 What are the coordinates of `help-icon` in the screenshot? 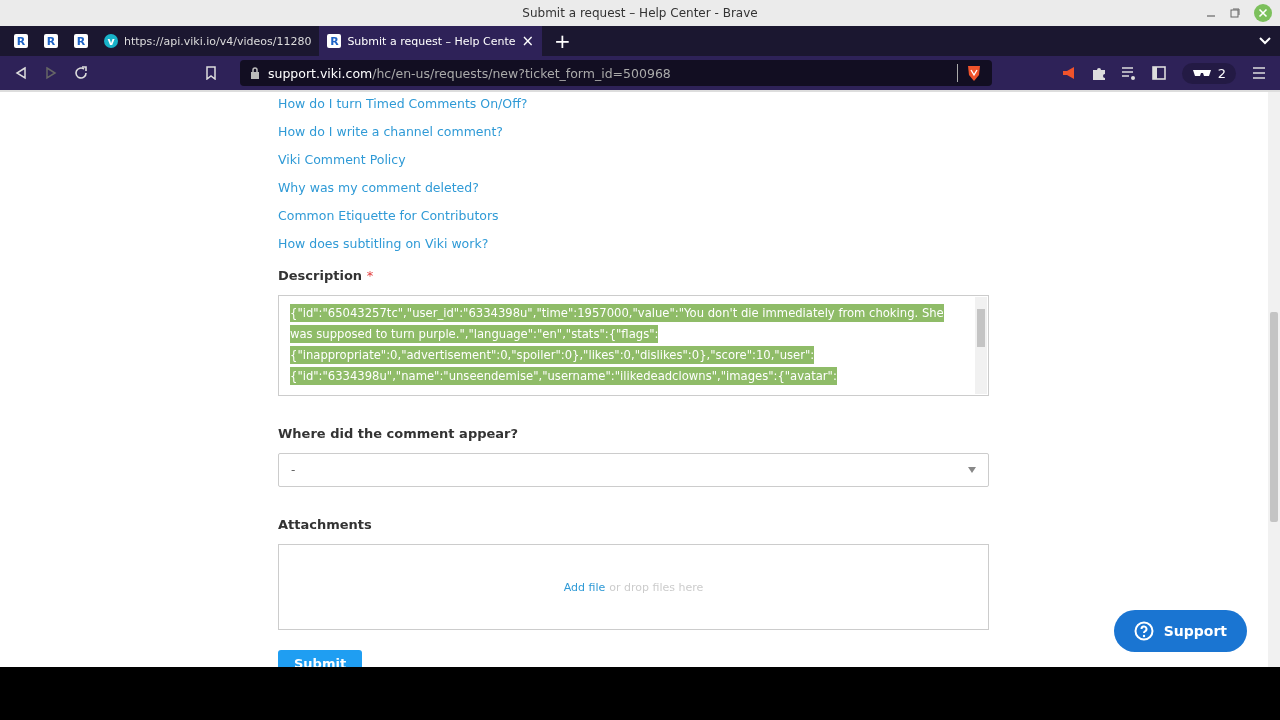 It's located at (1143, 631).